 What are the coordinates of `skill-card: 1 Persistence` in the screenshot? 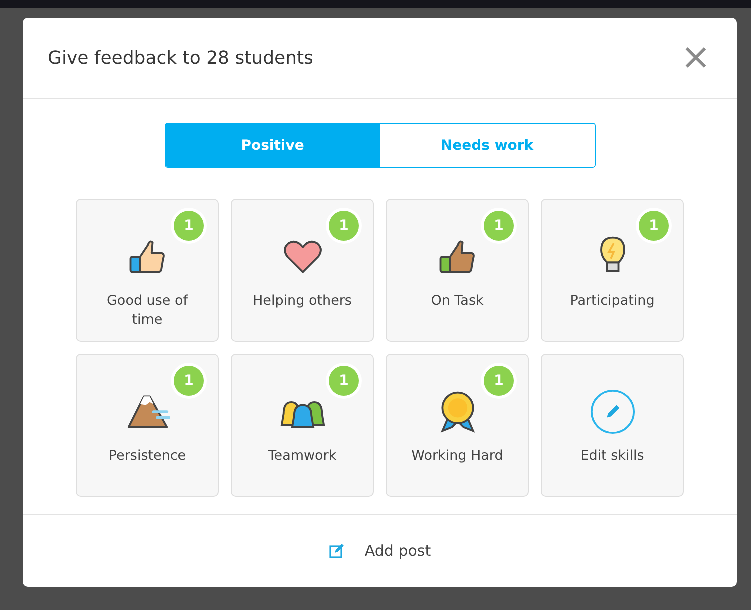 It's located at (147, 425).